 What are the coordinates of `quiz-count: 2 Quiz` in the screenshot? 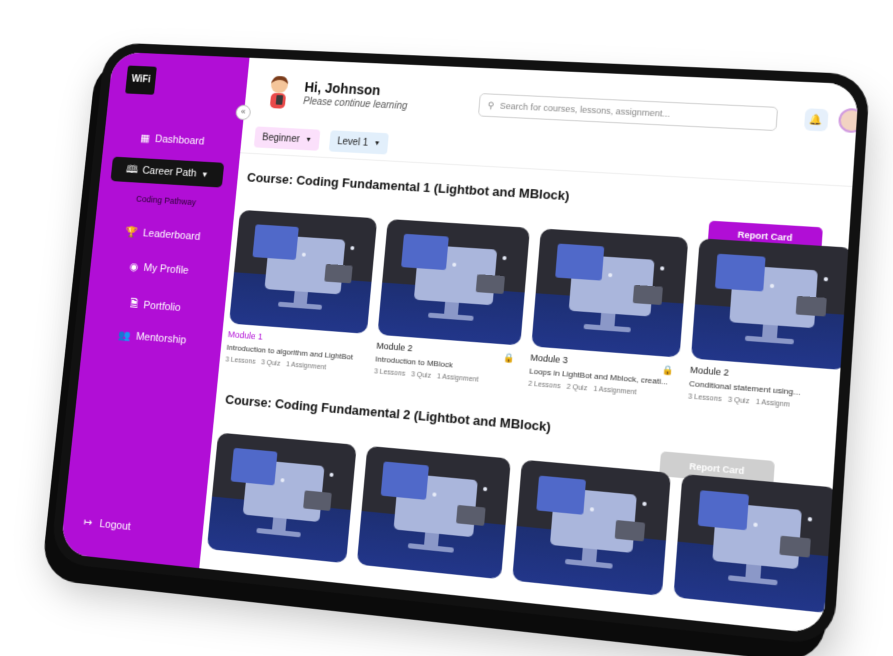 It's located at (577, 388).